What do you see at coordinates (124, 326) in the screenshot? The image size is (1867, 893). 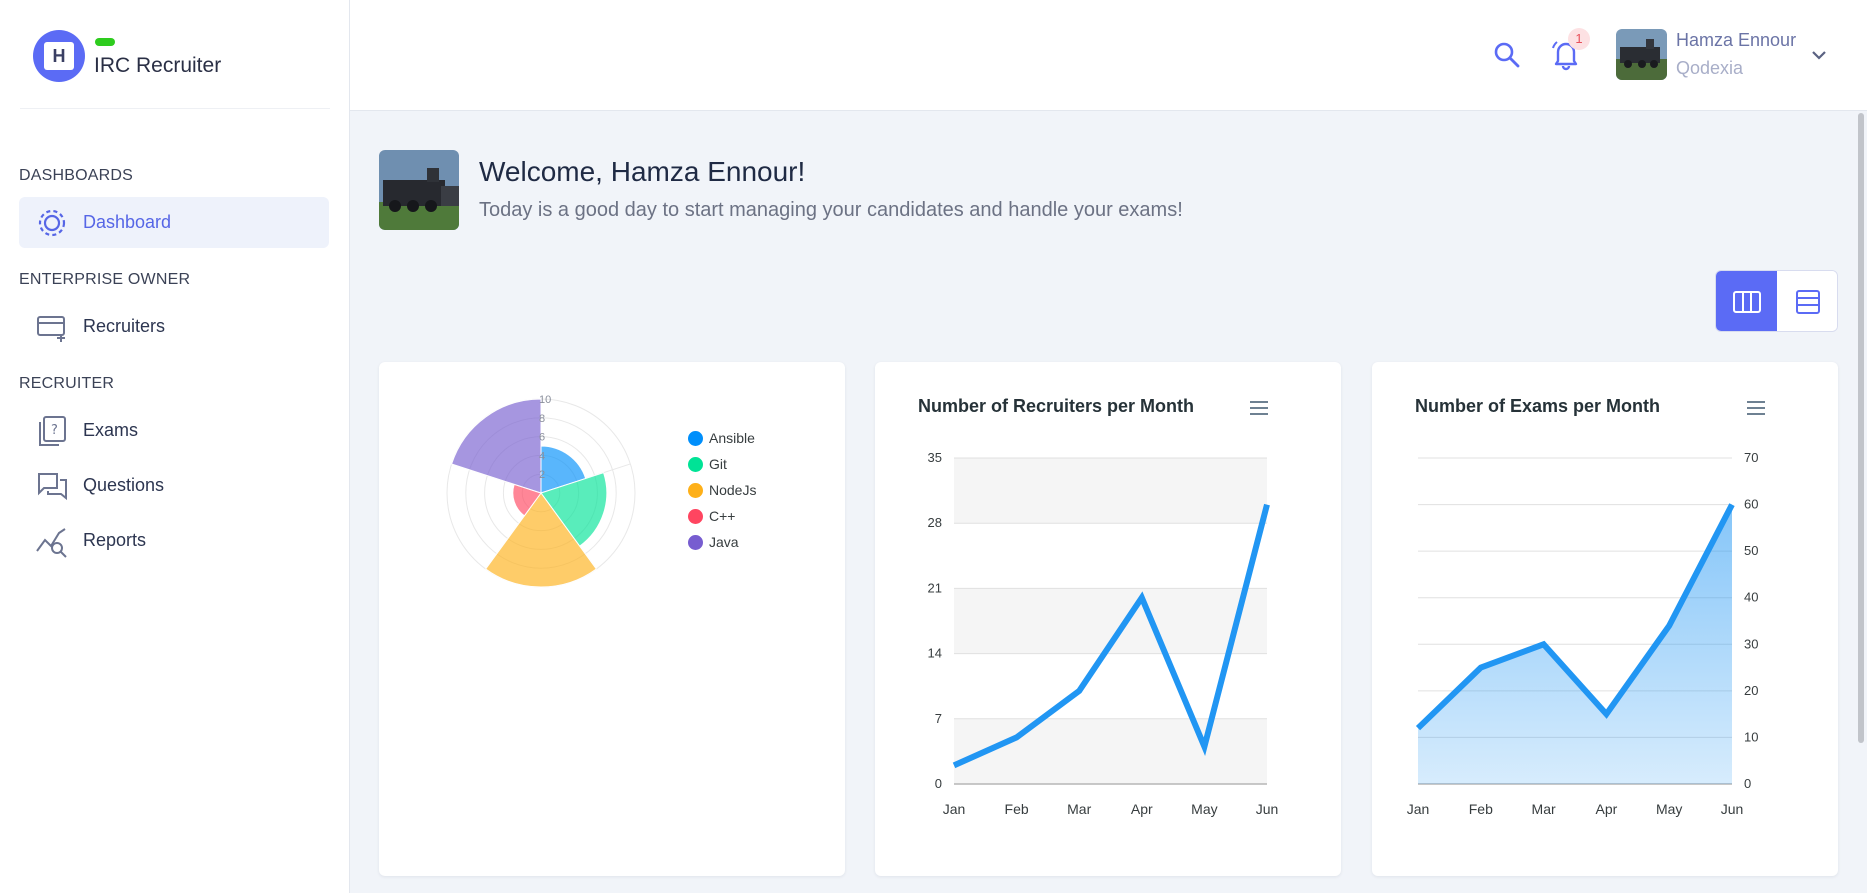 I see `sidebar-item-label: Recruiters` at bounding box center [124, 326].